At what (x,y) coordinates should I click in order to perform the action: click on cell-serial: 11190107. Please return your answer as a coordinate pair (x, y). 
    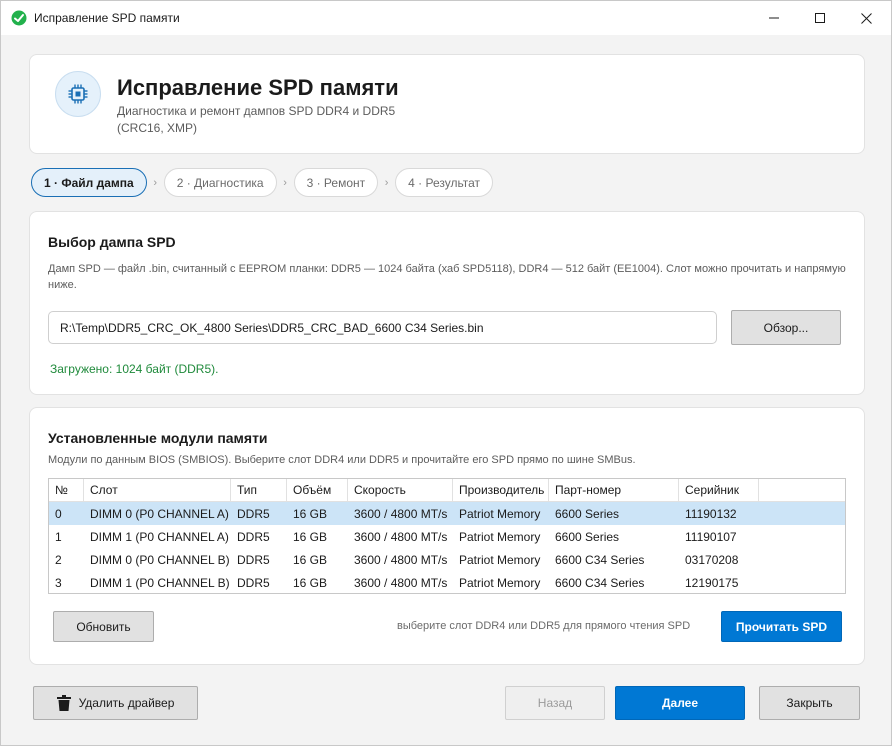
    Looking at the image, I should click on (711, 536).